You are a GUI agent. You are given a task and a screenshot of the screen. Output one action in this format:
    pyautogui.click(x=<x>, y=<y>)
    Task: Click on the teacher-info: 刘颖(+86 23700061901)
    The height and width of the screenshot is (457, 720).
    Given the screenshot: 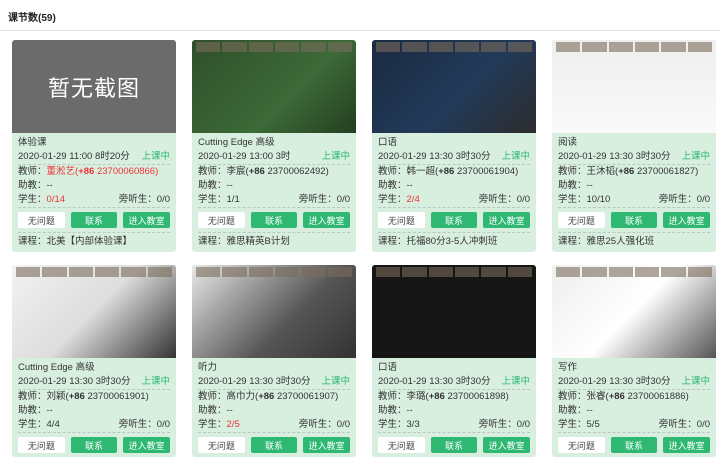 What is the action you would take?
    pyautogui.click(x=97, y=396)
    